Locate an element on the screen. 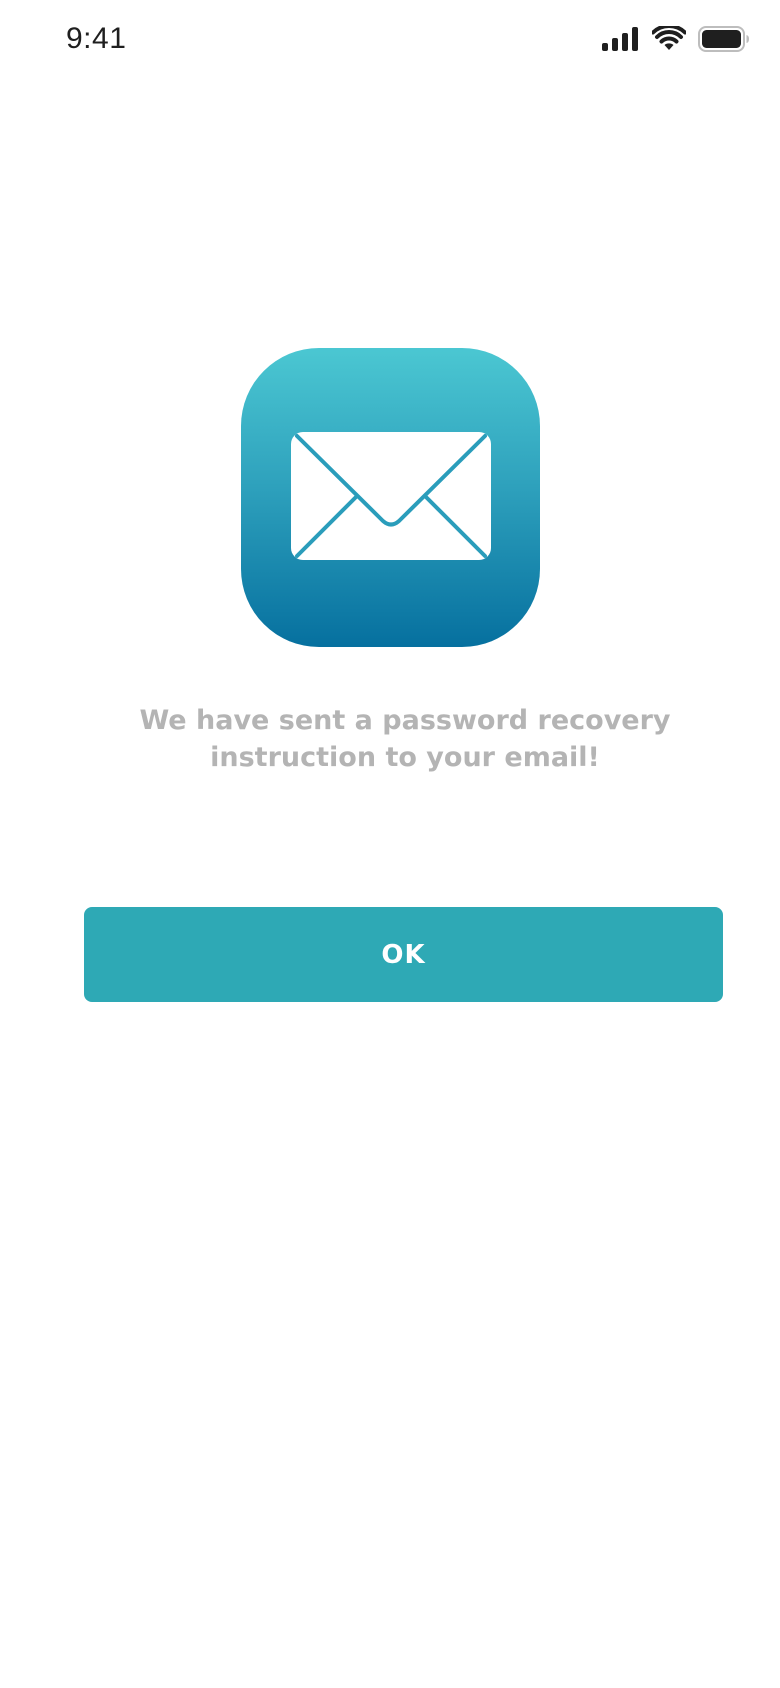  mail-icon is located at coordinates (390, 497).